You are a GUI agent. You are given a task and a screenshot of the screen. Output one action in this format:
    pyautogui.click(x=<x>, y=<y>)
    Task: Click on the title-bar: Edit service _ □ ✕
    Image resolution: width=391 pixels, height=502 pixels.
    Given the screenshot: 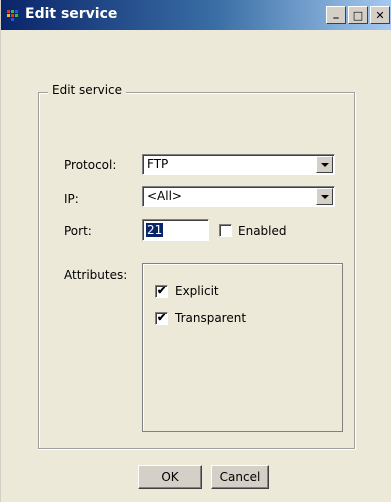 What is the action you would take?
    pyautogui.click(x=196, y=15)
    